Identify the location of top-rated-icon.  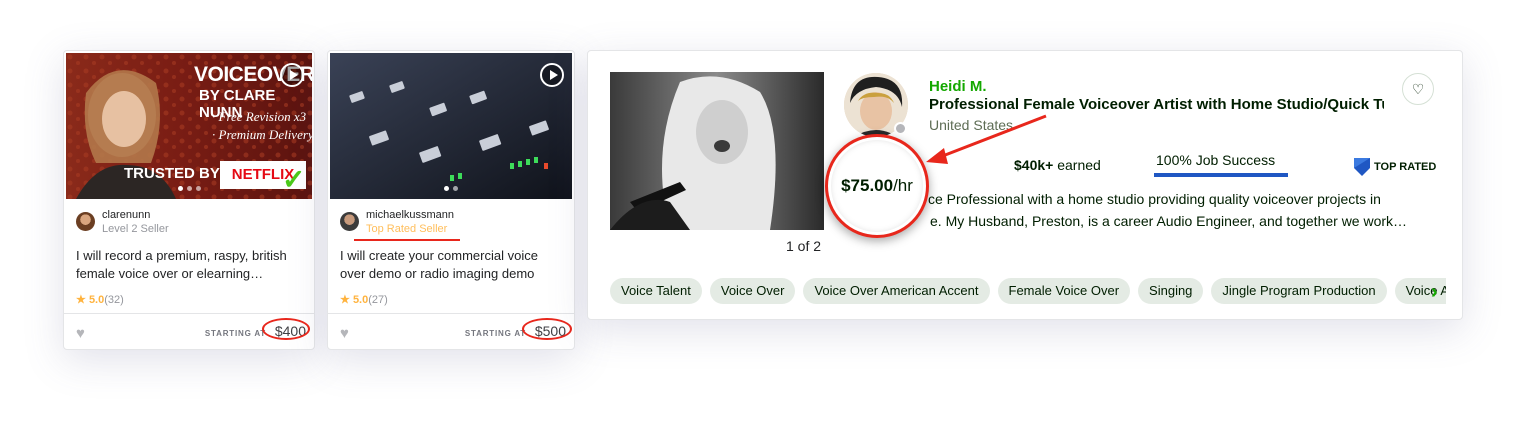
(1362, 167).